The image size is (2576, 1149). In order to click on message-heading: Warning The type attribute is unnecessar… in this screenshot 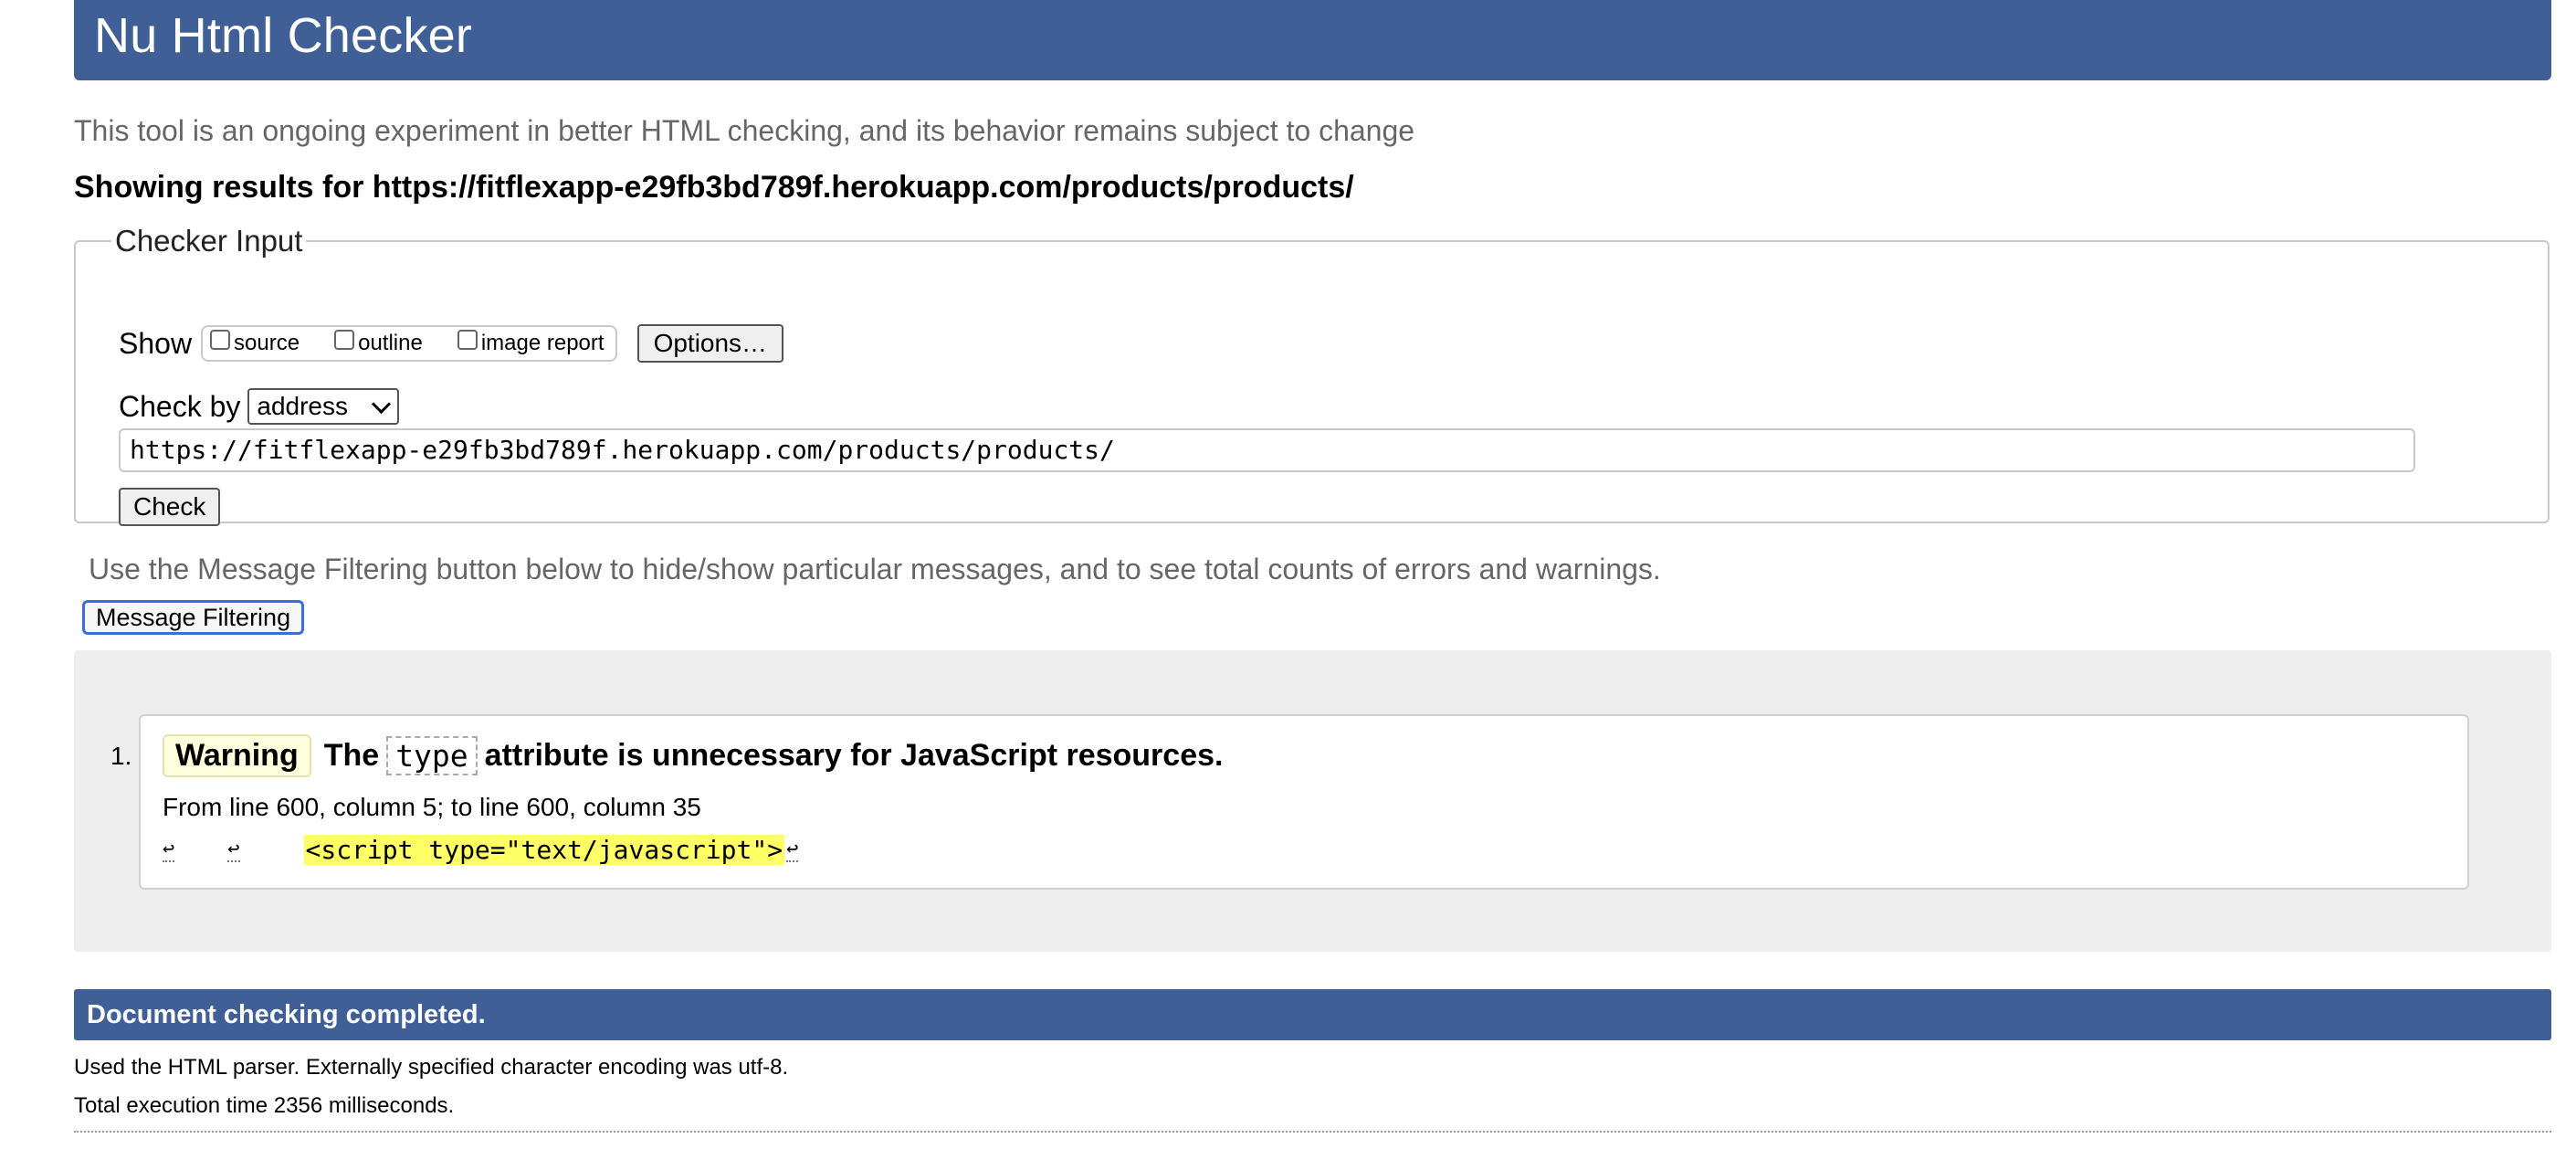, I will do `click(693, 755)`.